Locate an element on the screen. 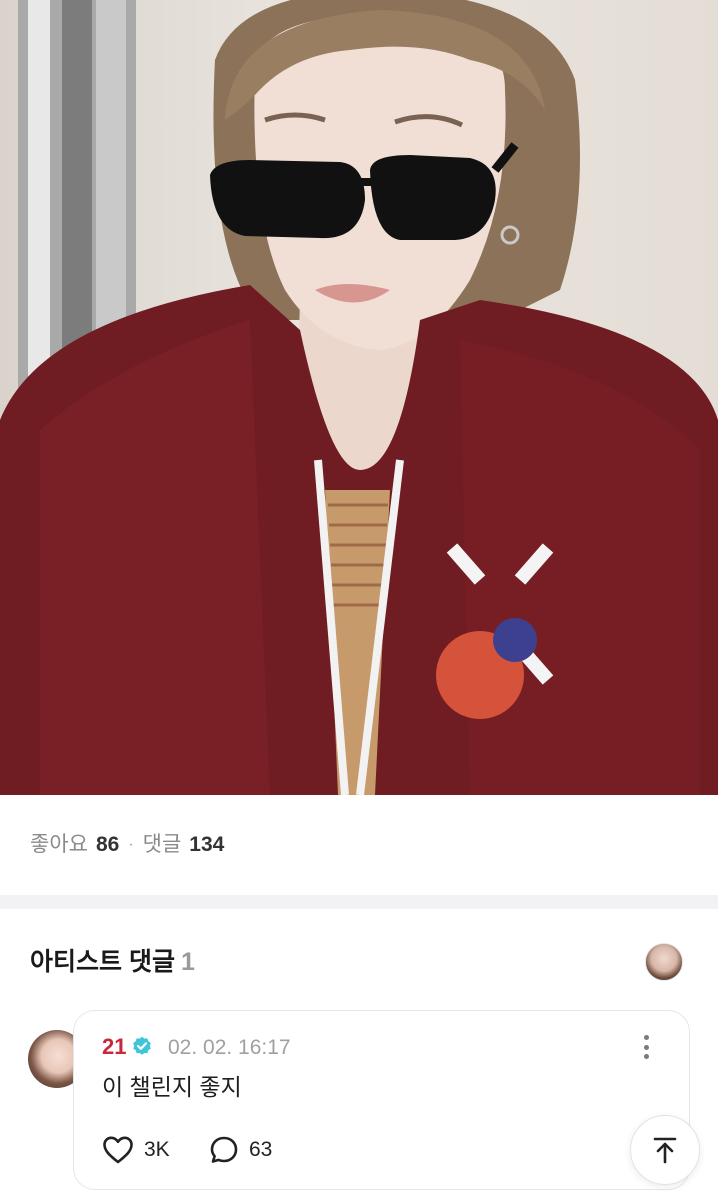  comment-author-name: 21 is located at coordinates (114, 1047).